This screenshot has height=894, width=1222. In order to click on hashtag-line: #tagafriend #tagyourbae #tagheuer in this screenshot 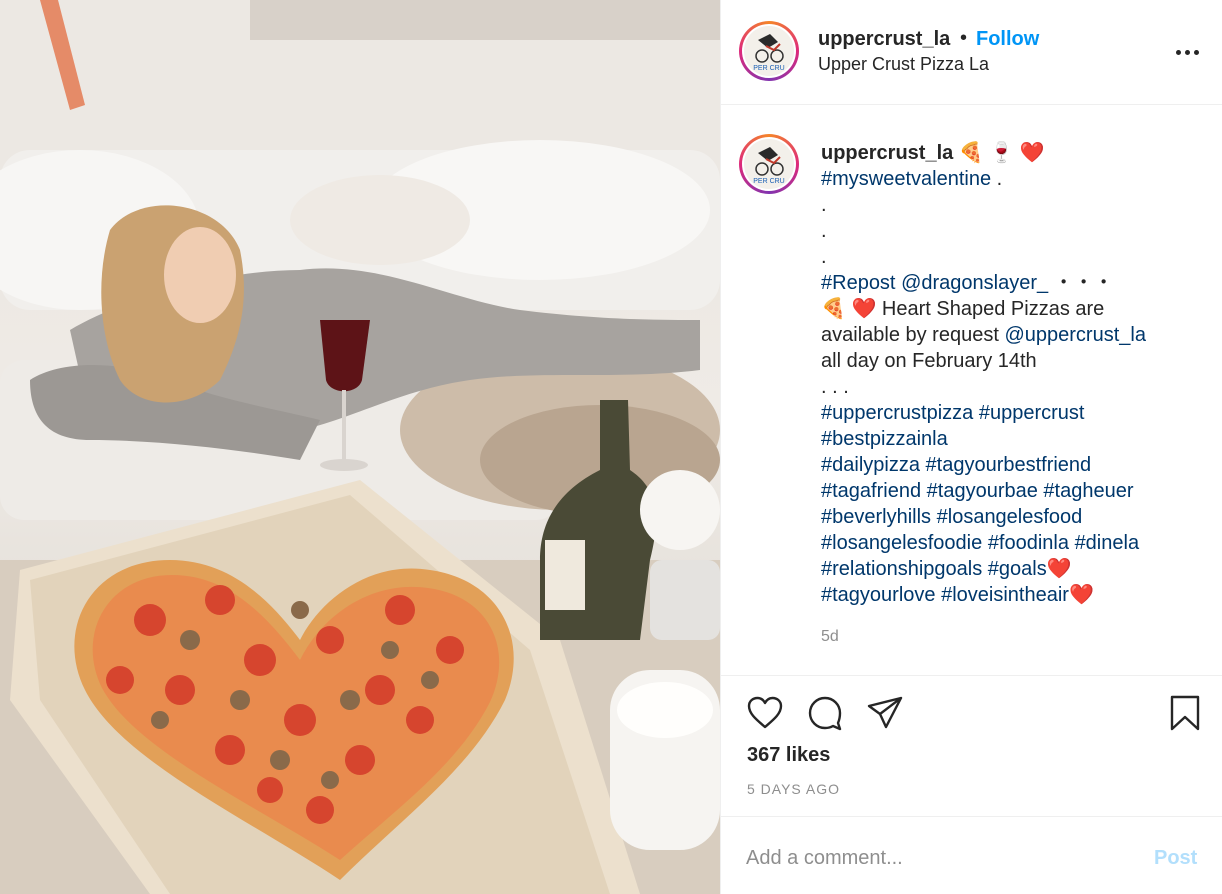, I will do `click(1006, 491)`.